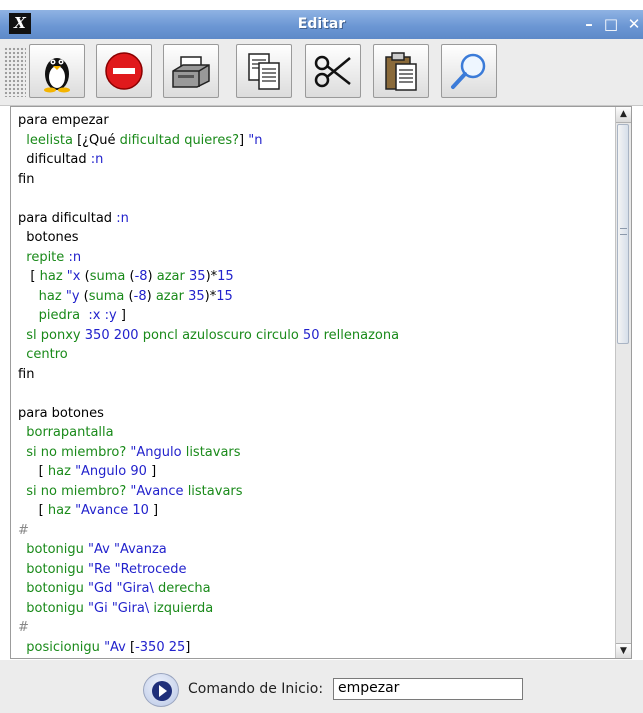  I want to click on code-line: botones, so click(316, 238).